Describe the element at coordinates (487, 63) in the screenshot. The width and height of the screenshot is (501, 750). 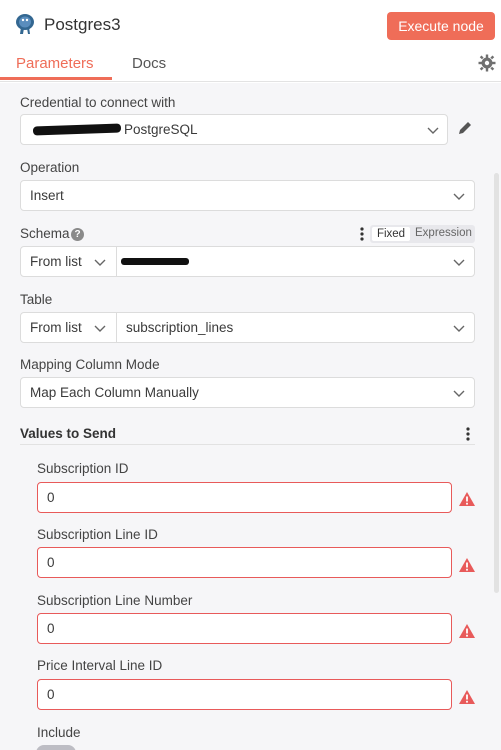
I see `gear-icon` at that location.